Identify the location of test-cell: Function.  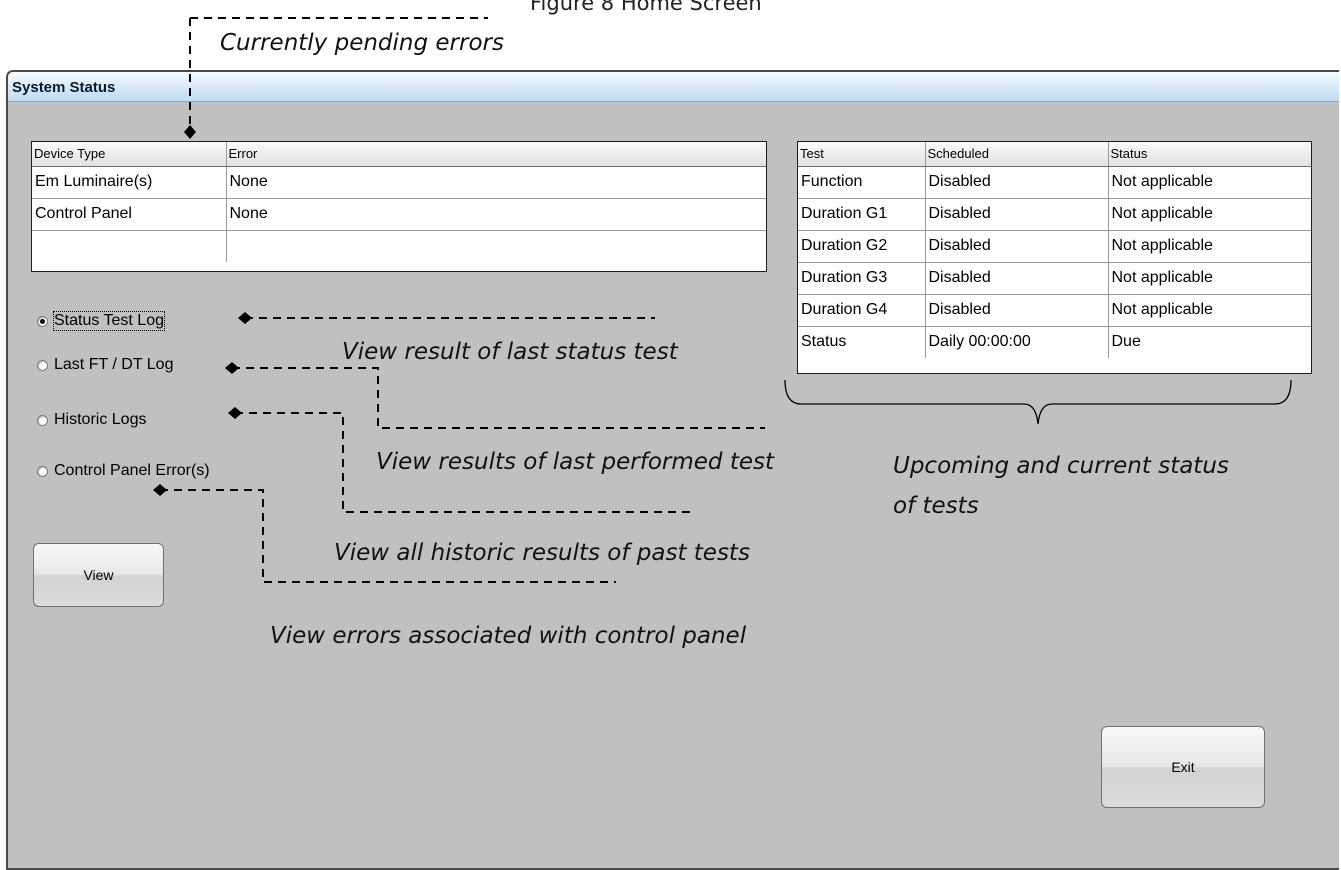
(862, 182).